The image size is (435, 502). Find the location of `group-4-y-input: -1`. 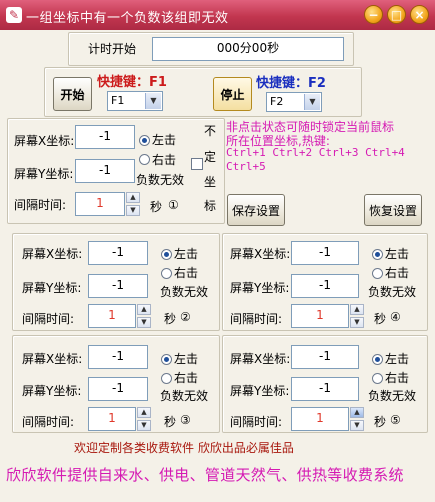

group-4-y-input: -1 is located at coordinates (325, 286).